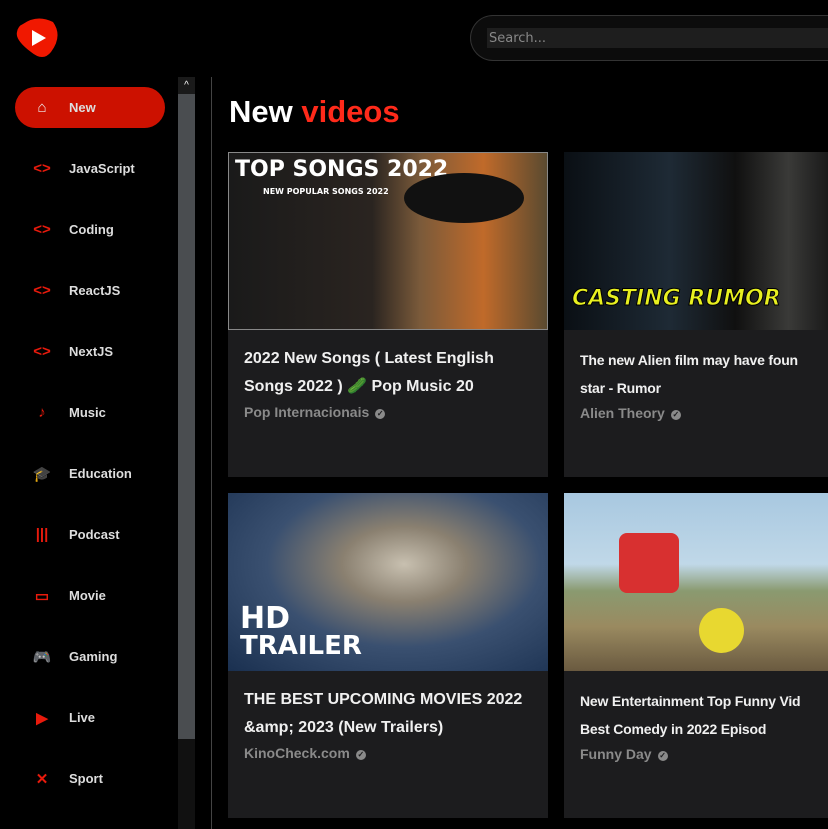 This screenshot has width=828, height=829. Describe the element at coordinates (95, 290) in the screenshot. I see `sidebar-item-label: ReactJS` at that location.